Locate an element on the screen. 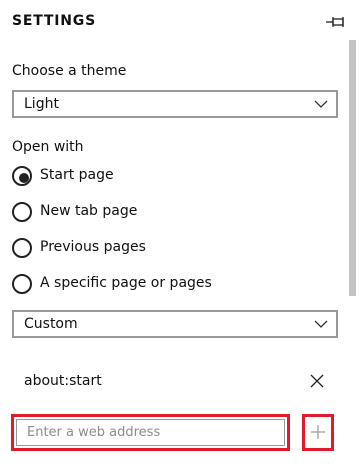  pages-select-value: Custom is located at coordinates (51, 324).